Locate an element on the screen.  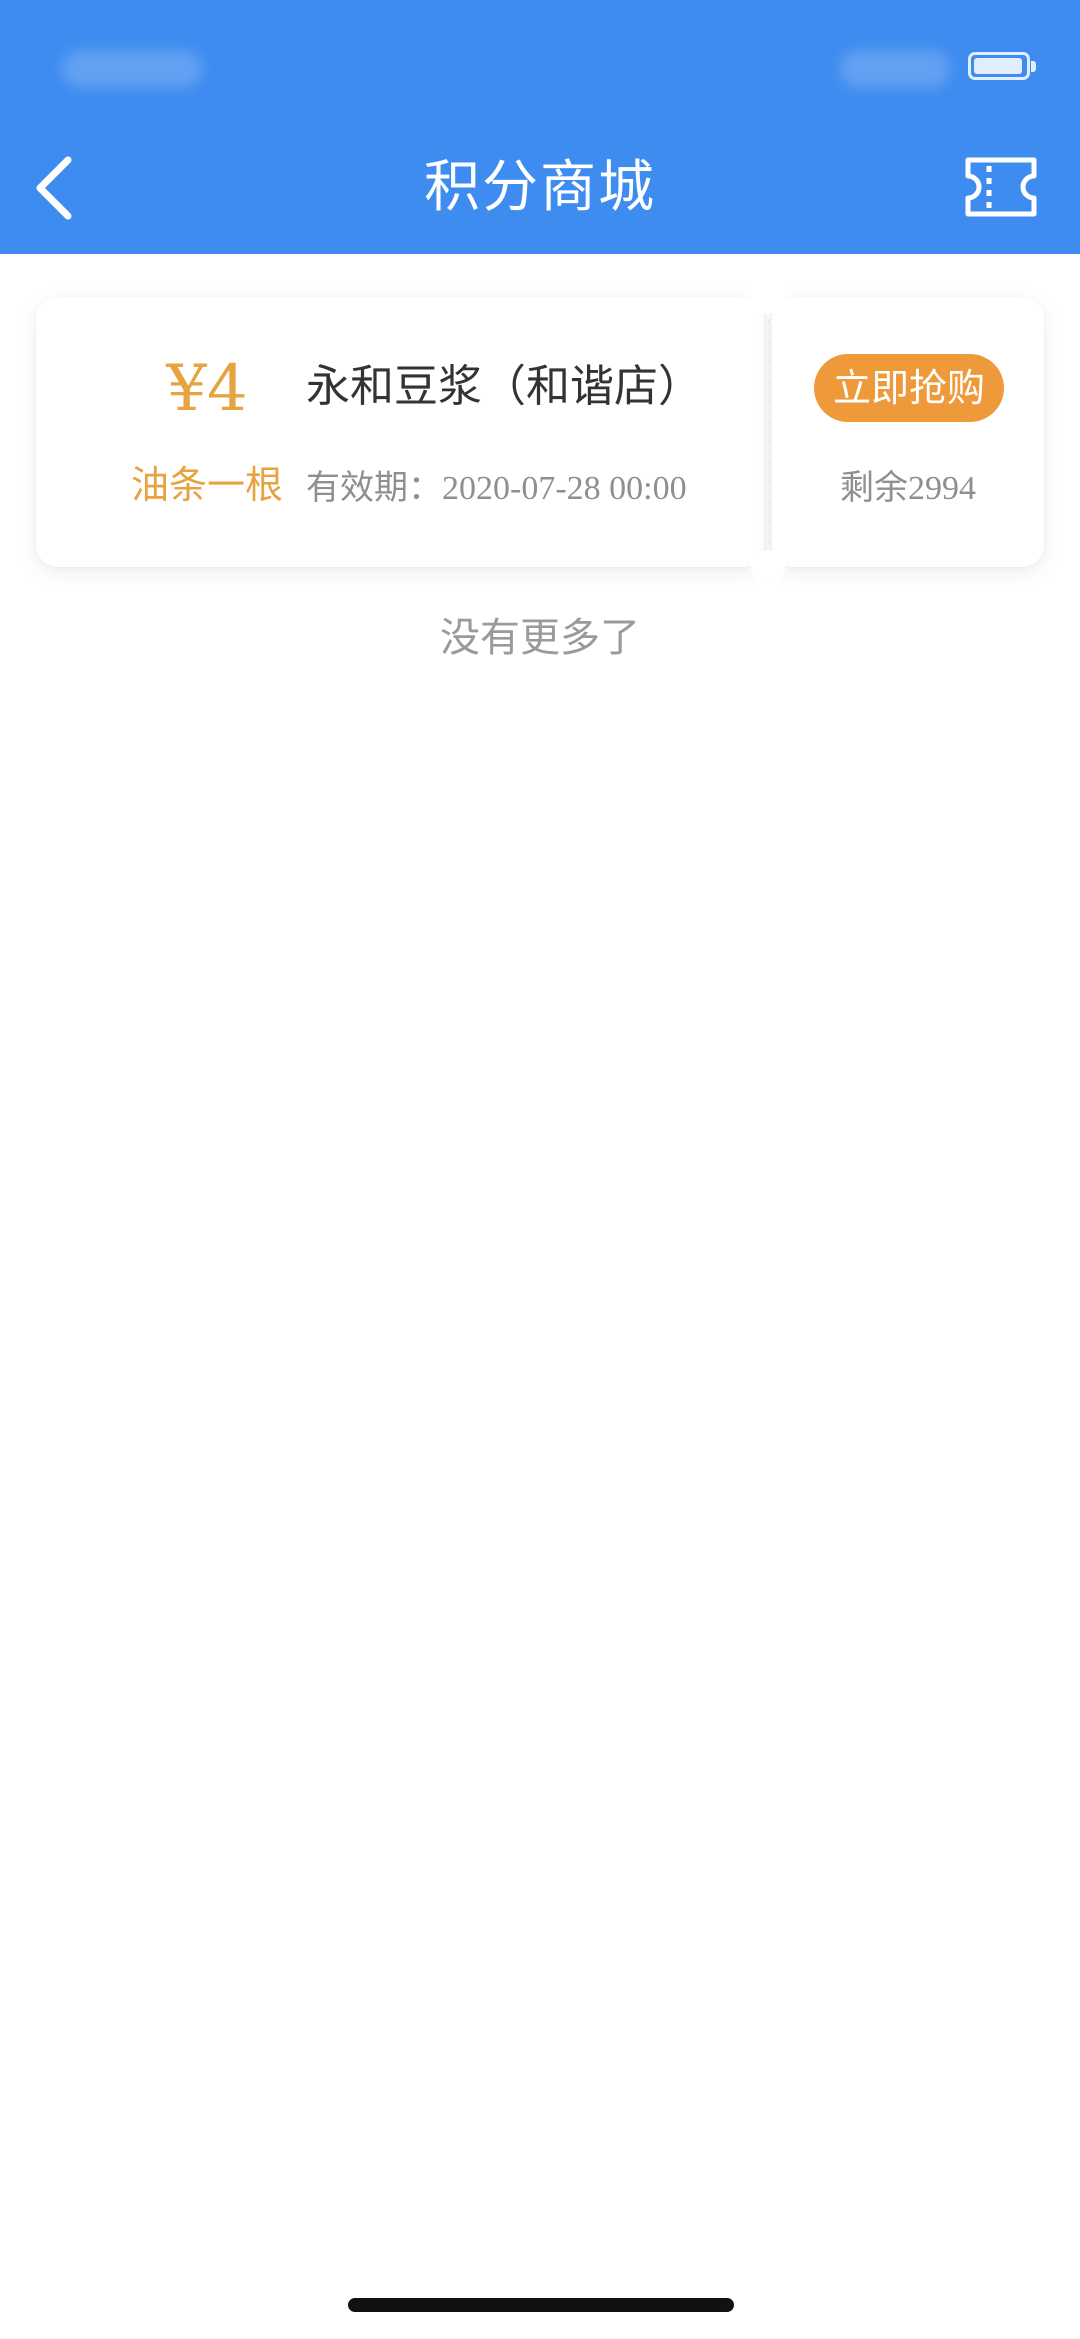
my-tickets-button is located at coordinates (1001, 187).